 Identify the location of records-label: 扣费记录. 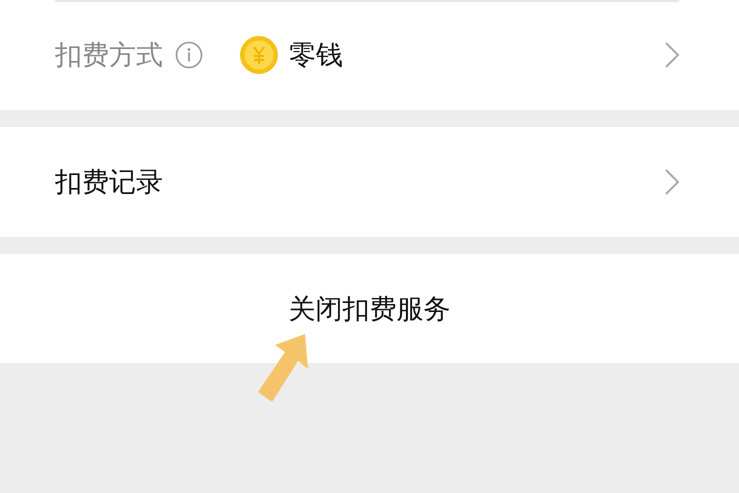
(109, 183).